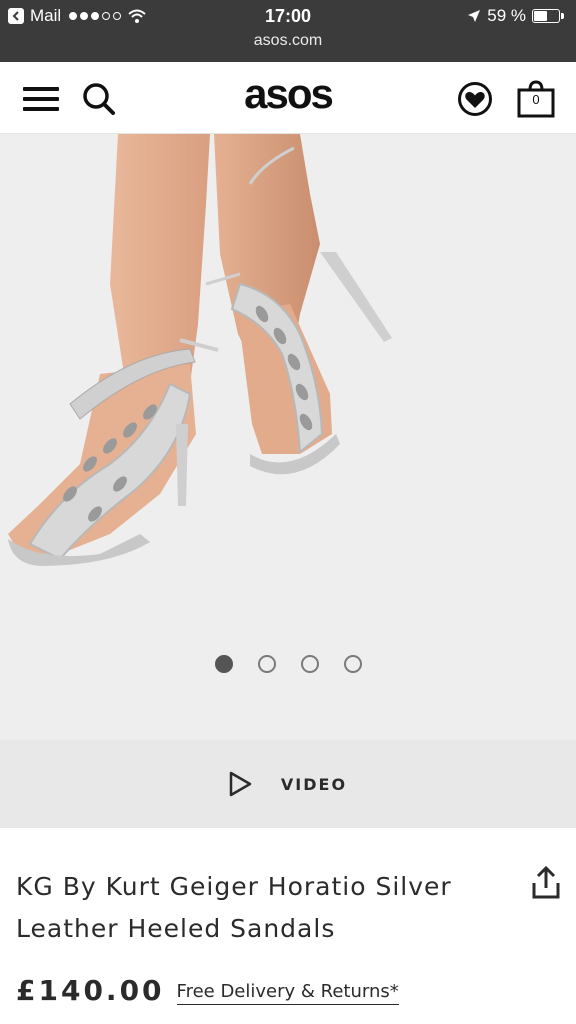  I want to click on play-icon, so click(240, 784).